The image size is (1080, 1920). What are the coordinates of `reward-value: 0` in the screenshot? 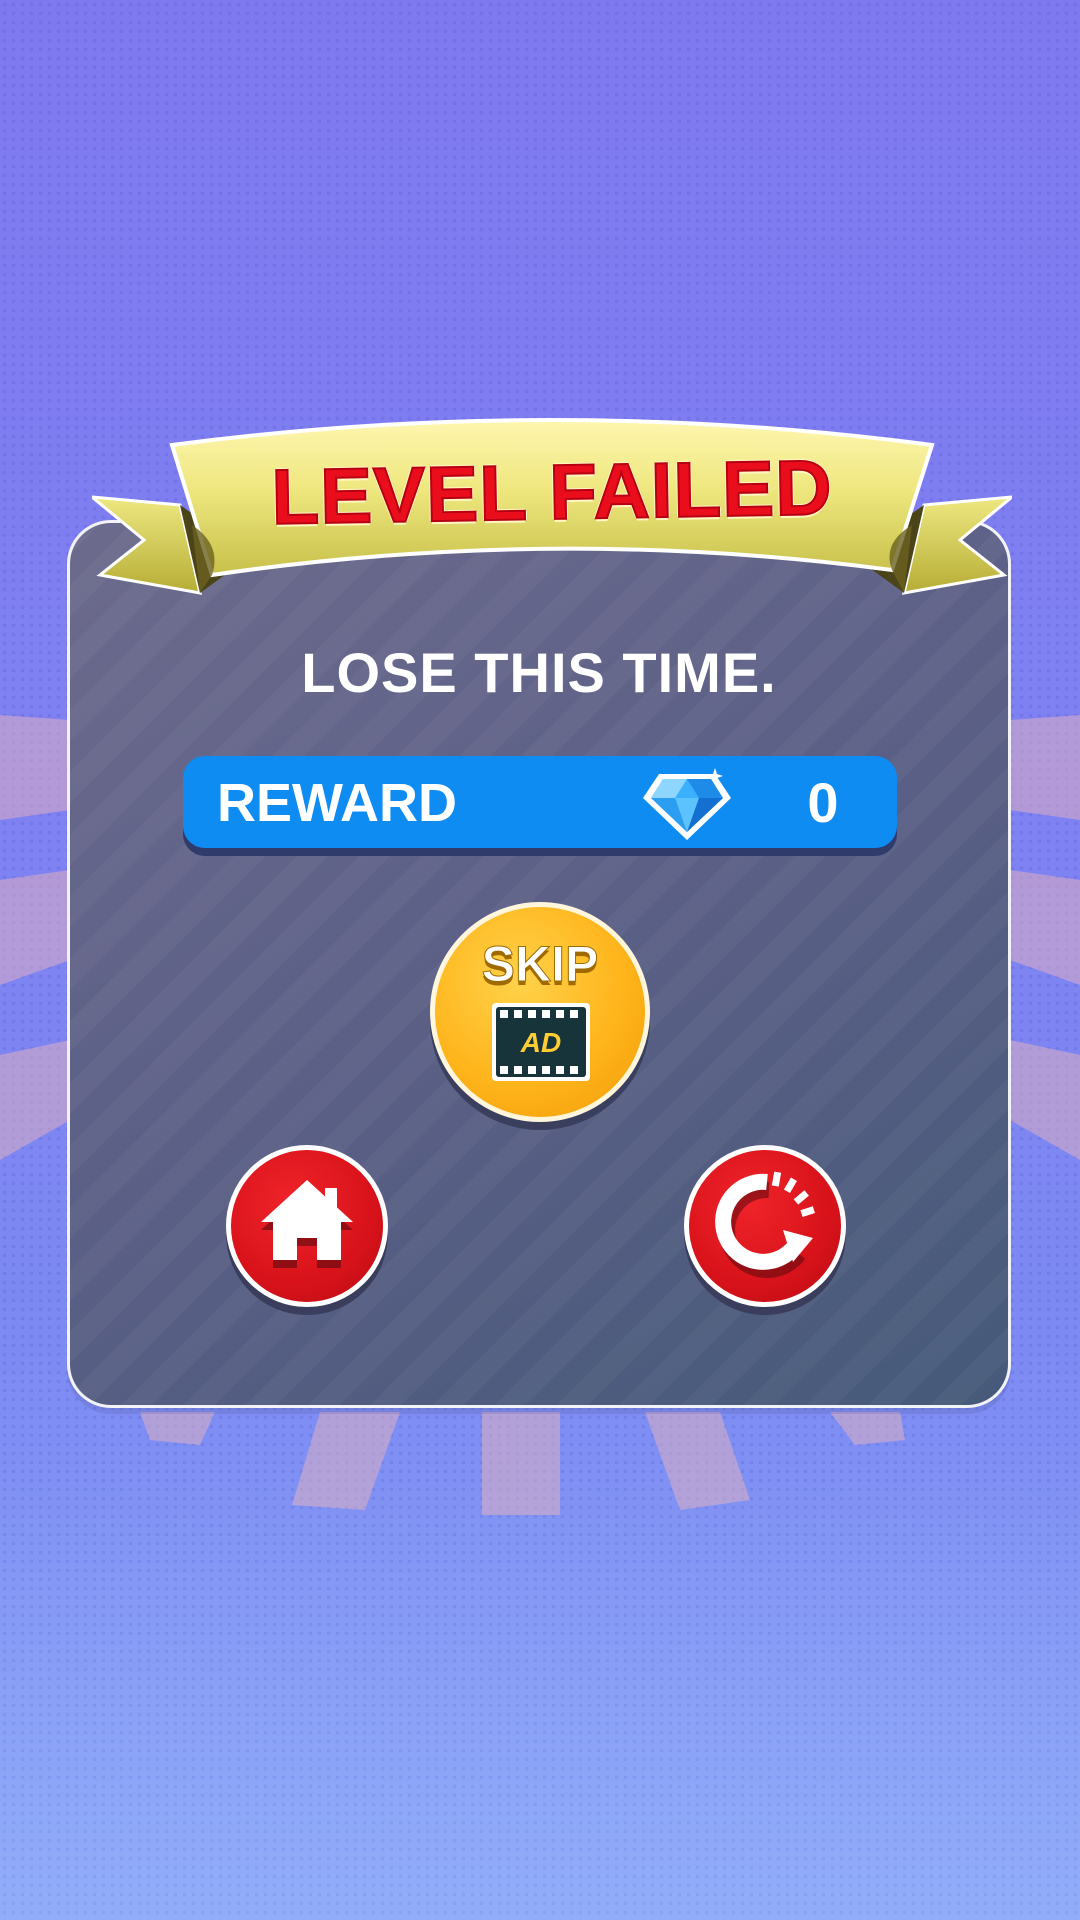 It's located at (823, 802).